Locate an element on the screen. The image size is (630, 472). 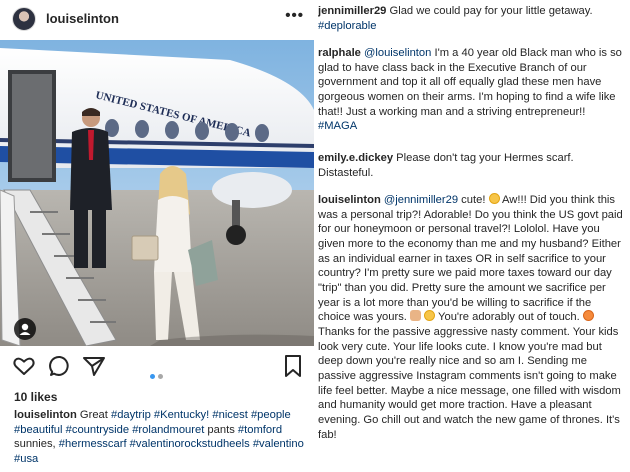
hashtag-people: #people is located at coordinates (271, 415).